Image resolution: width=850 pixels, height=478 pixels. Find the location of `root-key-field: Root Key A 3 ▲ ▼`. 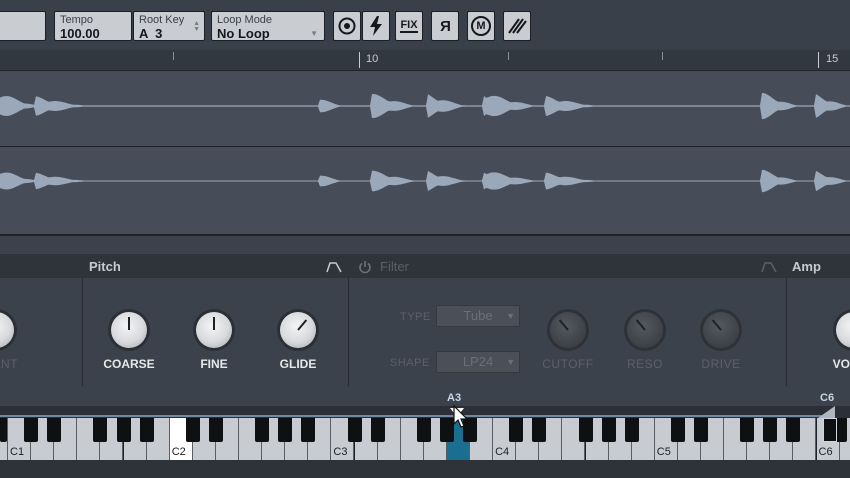

root-key-field: Root Key A 3 ▲ ▼ is located at coordinates (169, 26).